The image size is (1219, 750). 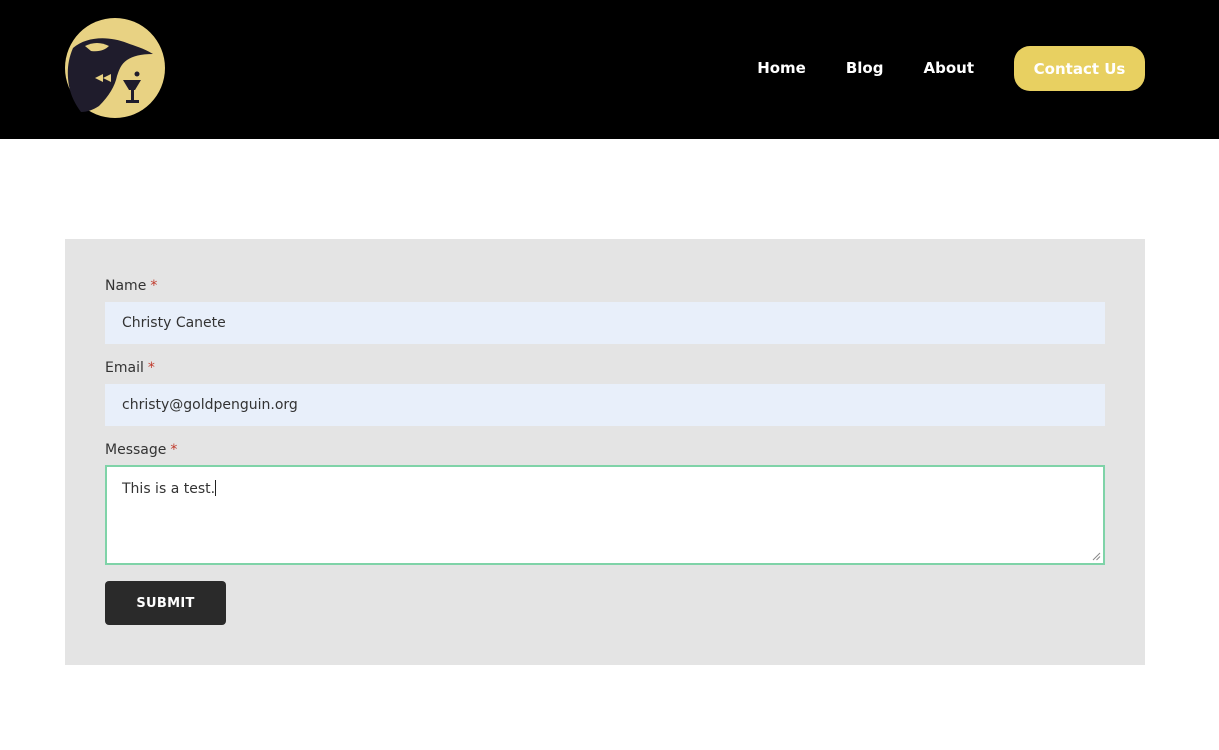 What do you see at coordinates (136, 450) in the screenshot?
I see `message-label-text: Message` at bounding box center [136, 450].